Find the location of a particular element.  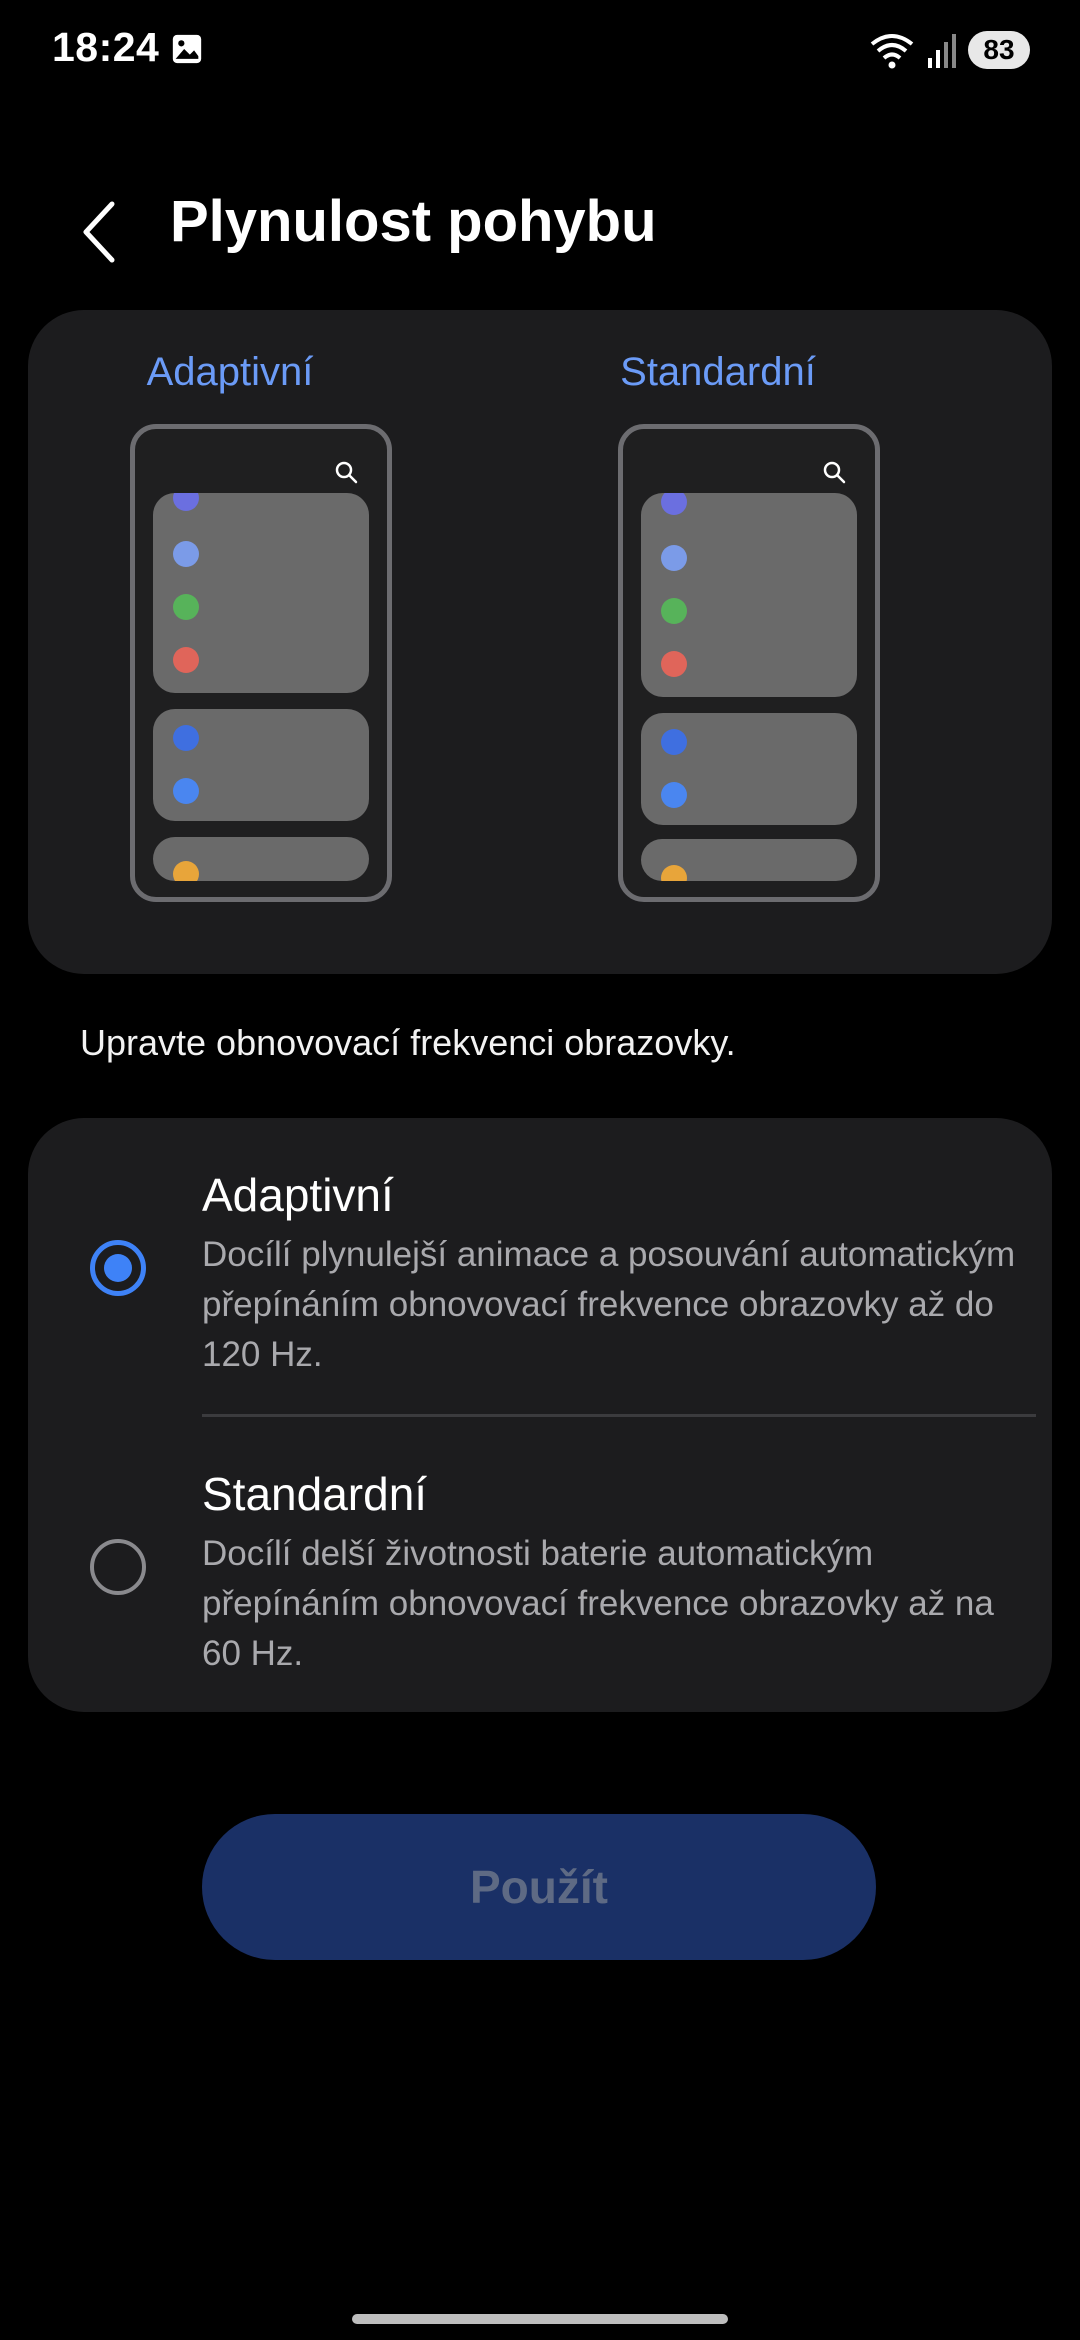

status-time: 18:24 is located at coordinates (106, 47).